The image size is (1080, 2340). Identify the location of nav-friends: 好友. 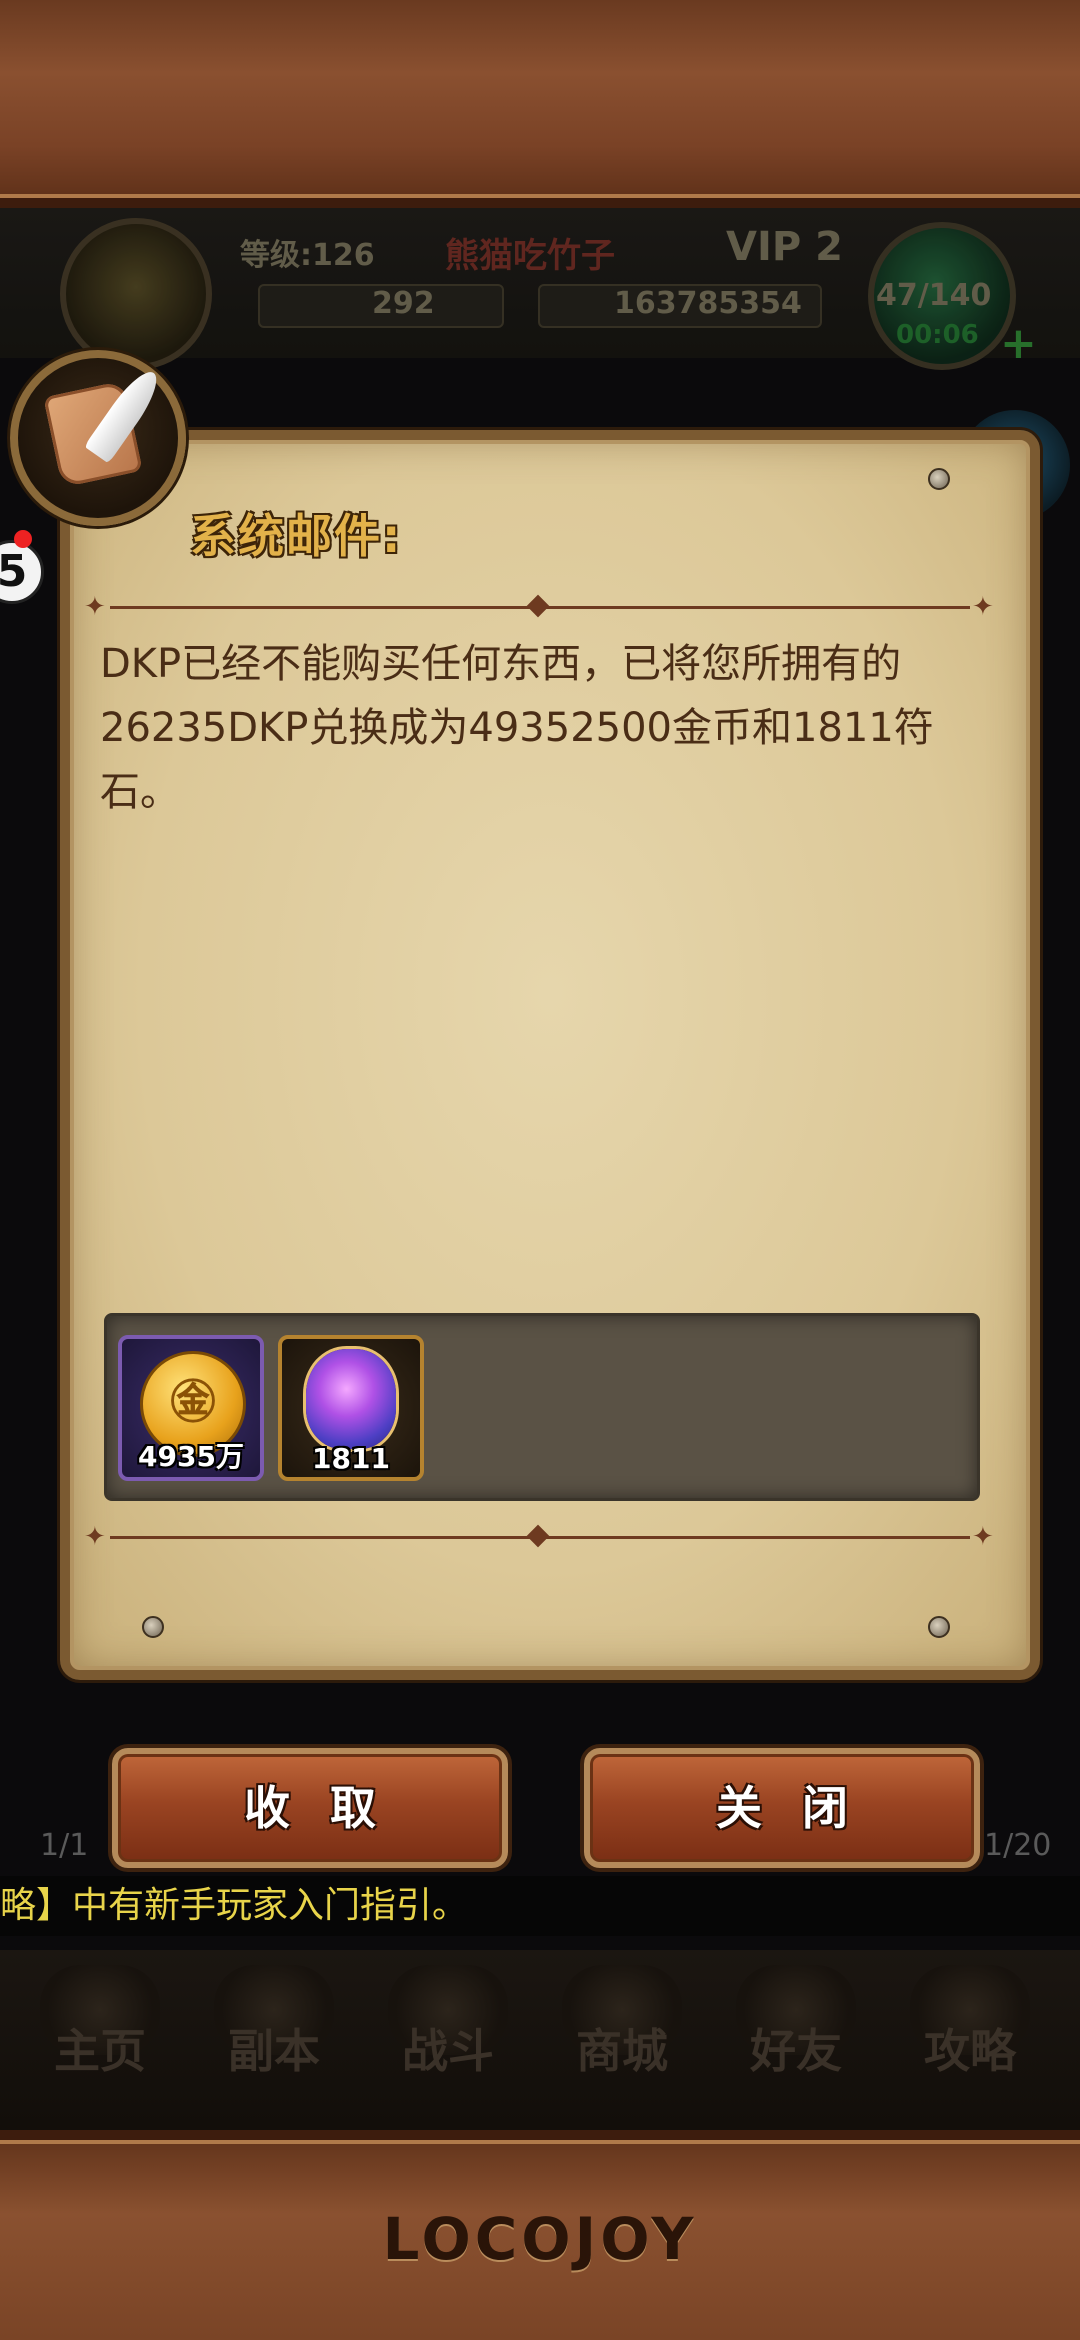
(796, 2048).